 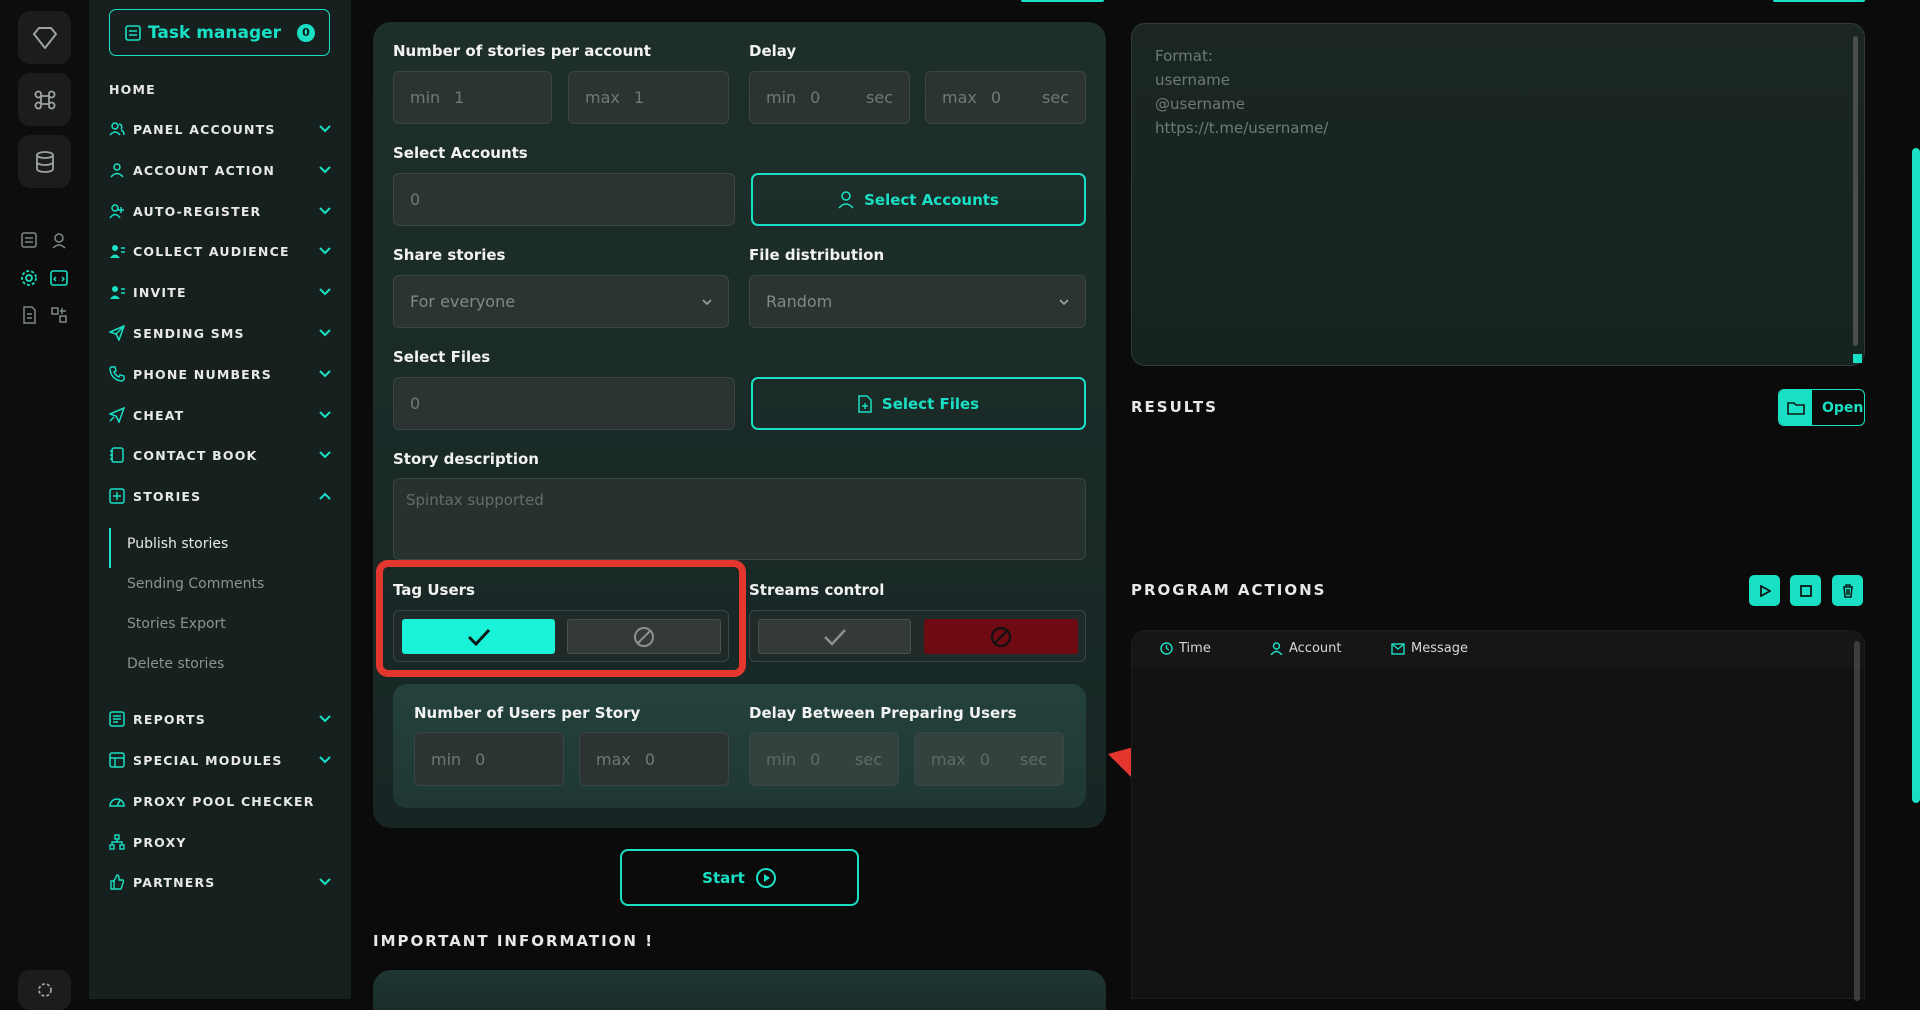 I want to click on diamond-icon-button, so click(x=44, y=37).